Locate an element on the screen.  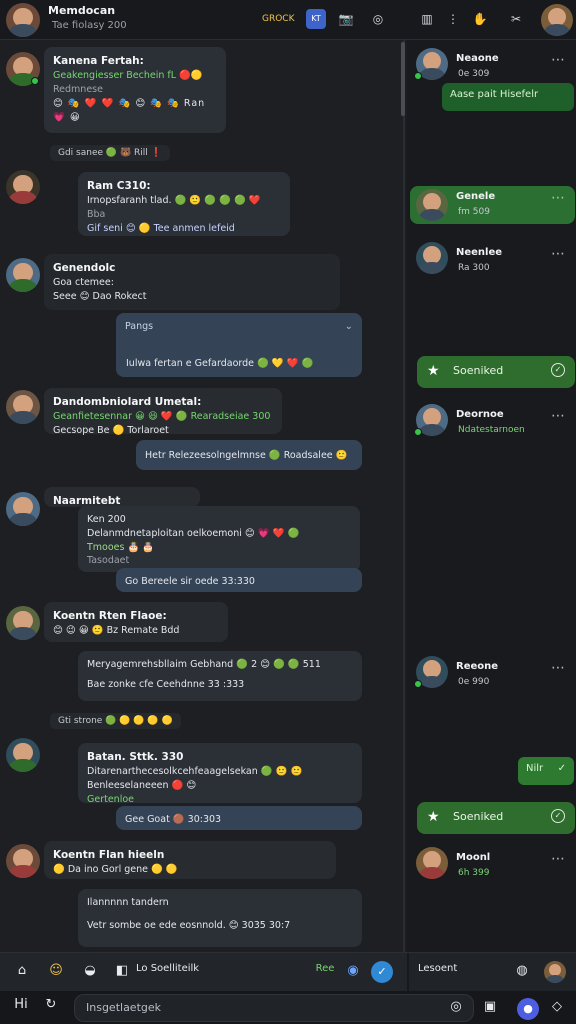
message-line: Ken 200 is located at coordinates (106, 519).